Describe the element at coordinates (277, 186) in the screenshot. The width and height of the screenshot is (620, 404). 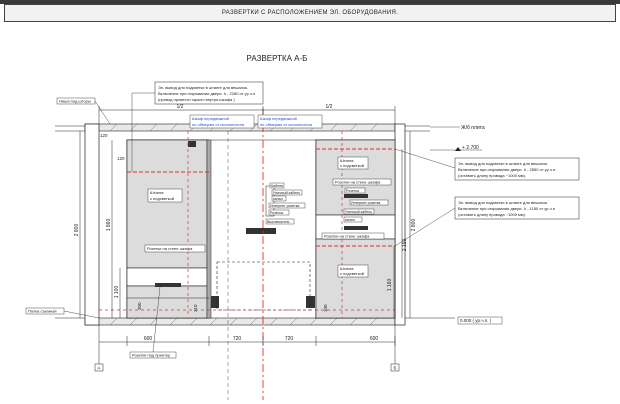
I see `svg-text: Кабели` at that location.